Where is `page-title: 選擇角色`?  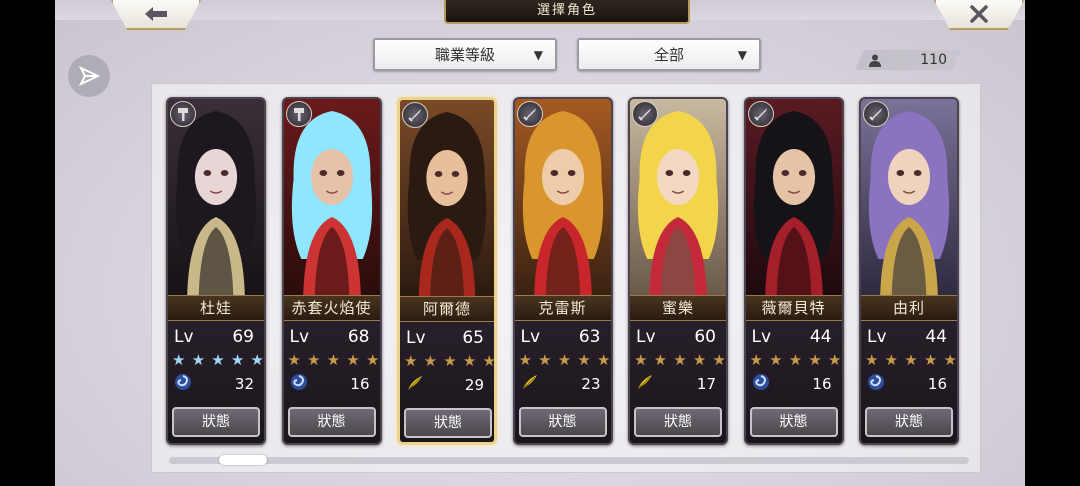
page-title: 選擇角色 is located at coordinates (567, 12).